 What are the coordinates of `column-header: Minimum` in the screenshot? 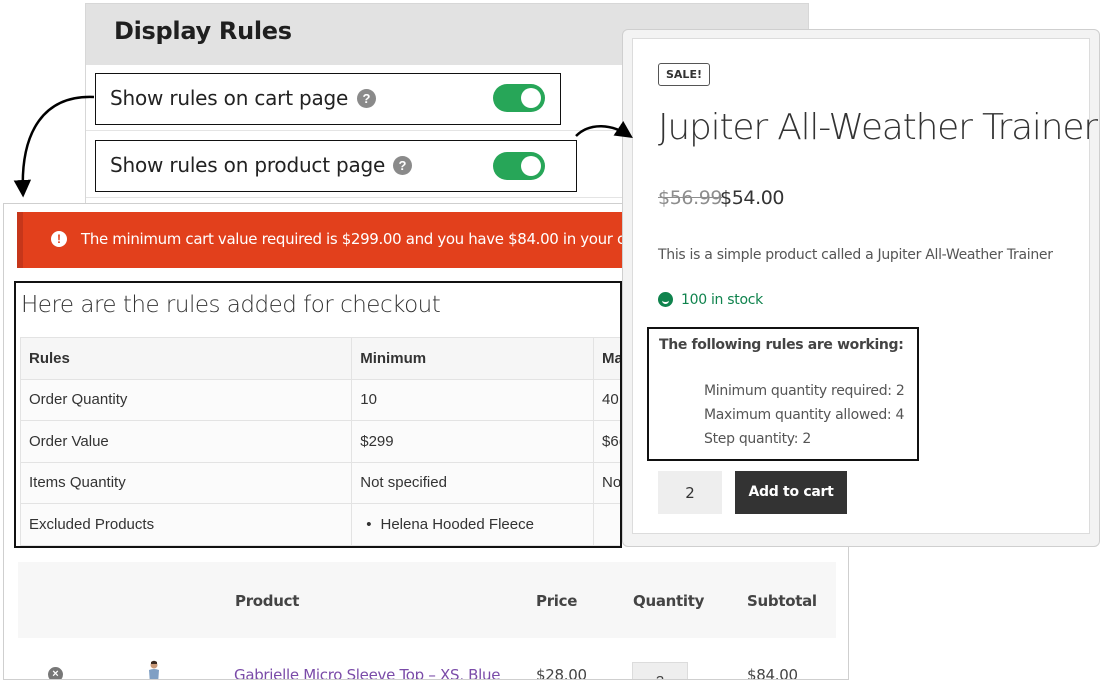 It's located at (473, 358).